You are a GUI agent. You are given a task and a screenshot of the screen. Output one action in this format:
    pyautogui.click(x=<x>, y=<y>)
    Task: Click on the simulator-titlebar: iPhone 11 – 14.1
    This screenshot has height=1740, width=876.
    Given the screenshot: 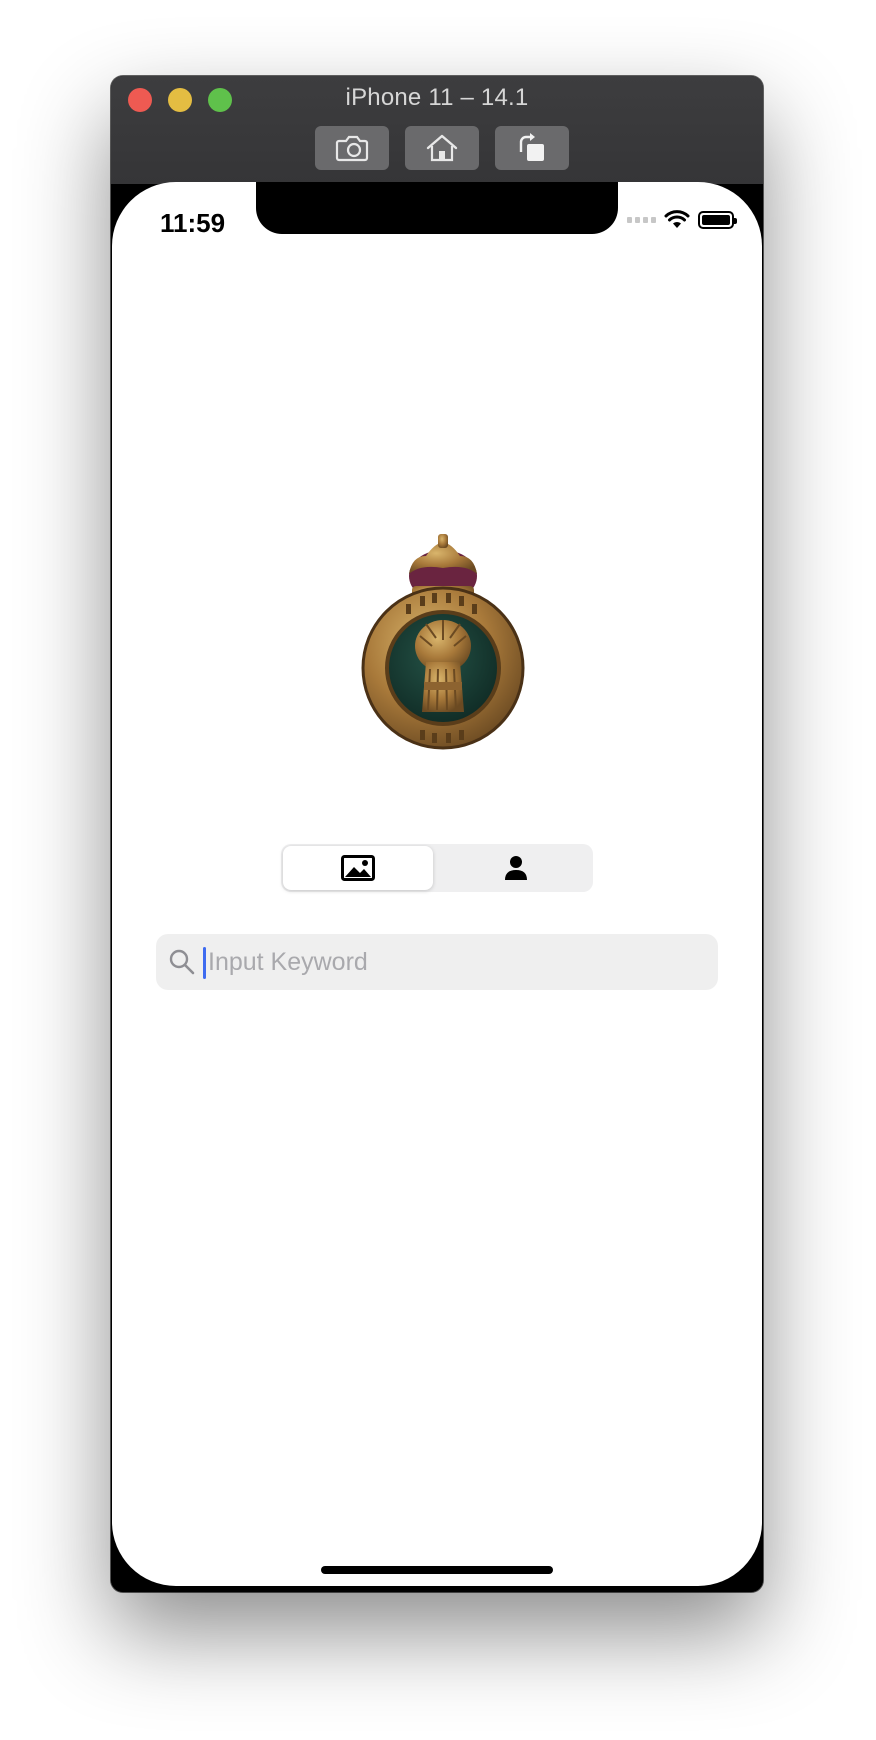 What is the action you would take?
    pyautogui.click(x=437, y=130)
    